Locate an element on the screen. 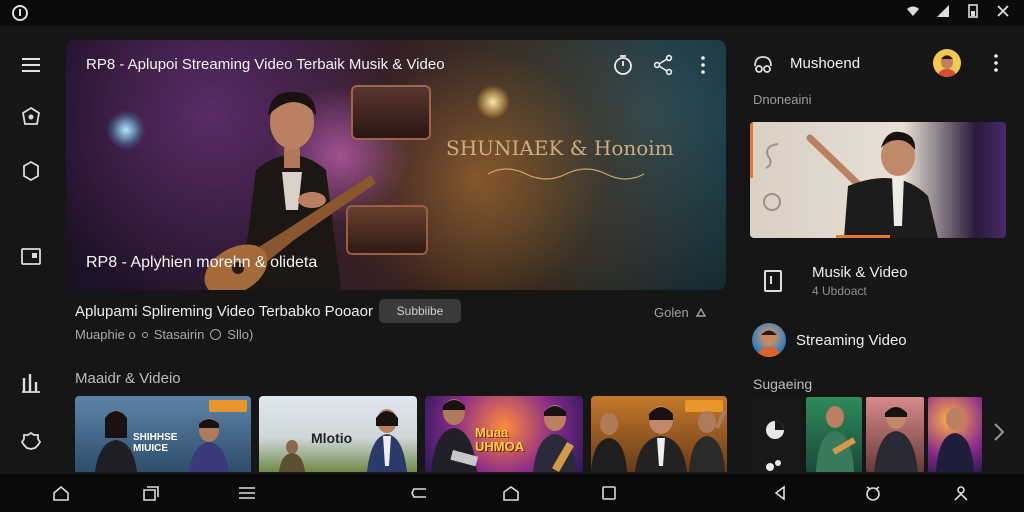 The height and width of the screenshot is (512, 1024). status-icons is located at coordinates (958, 11).